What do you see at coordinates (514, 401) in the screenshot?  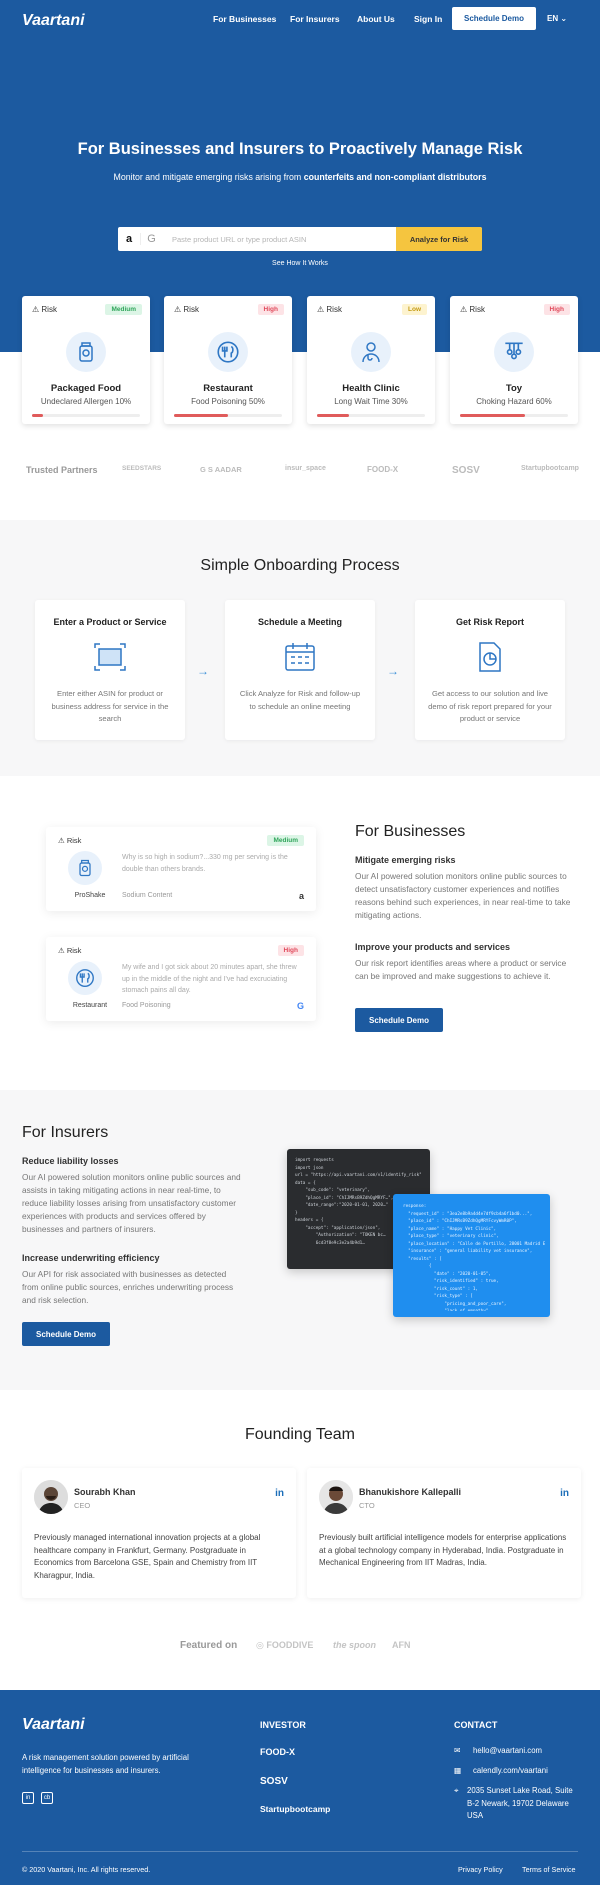 I see `risk-card-detail: Choking Hazard 60%` at bounding box center [514, 401].